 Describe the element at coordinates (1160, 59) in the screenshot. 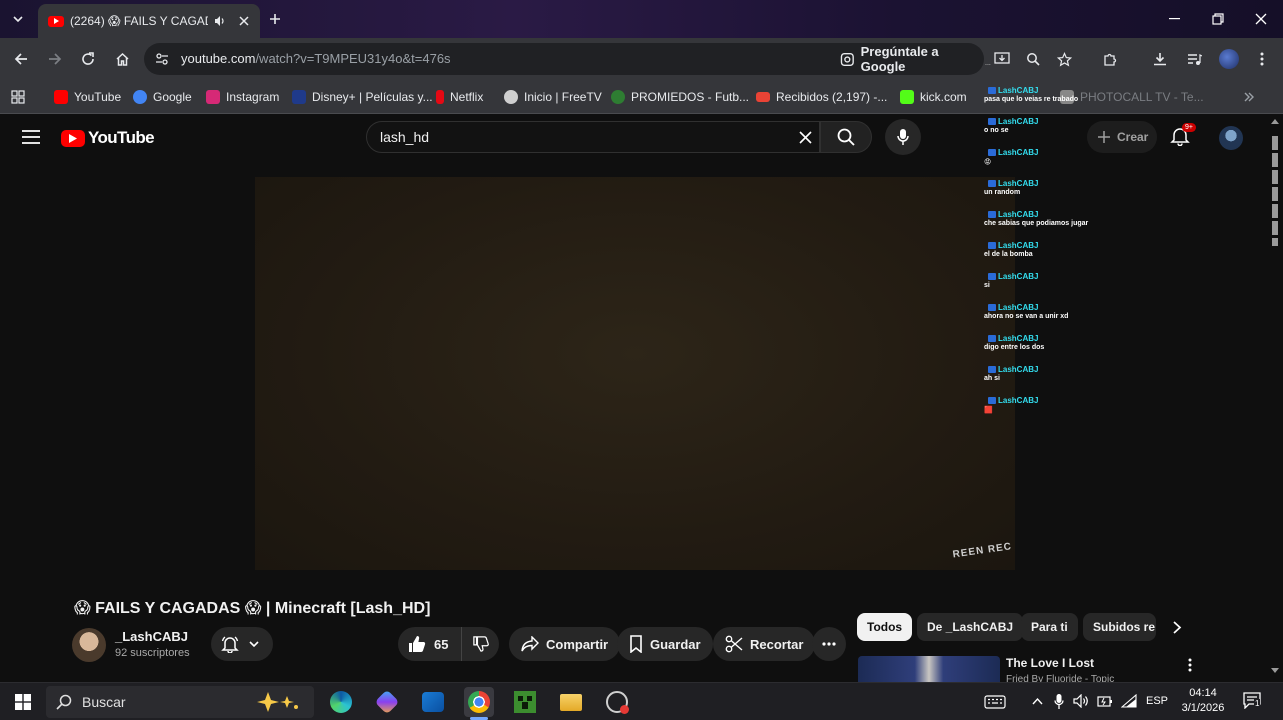

I see `downloads-button` at that location.